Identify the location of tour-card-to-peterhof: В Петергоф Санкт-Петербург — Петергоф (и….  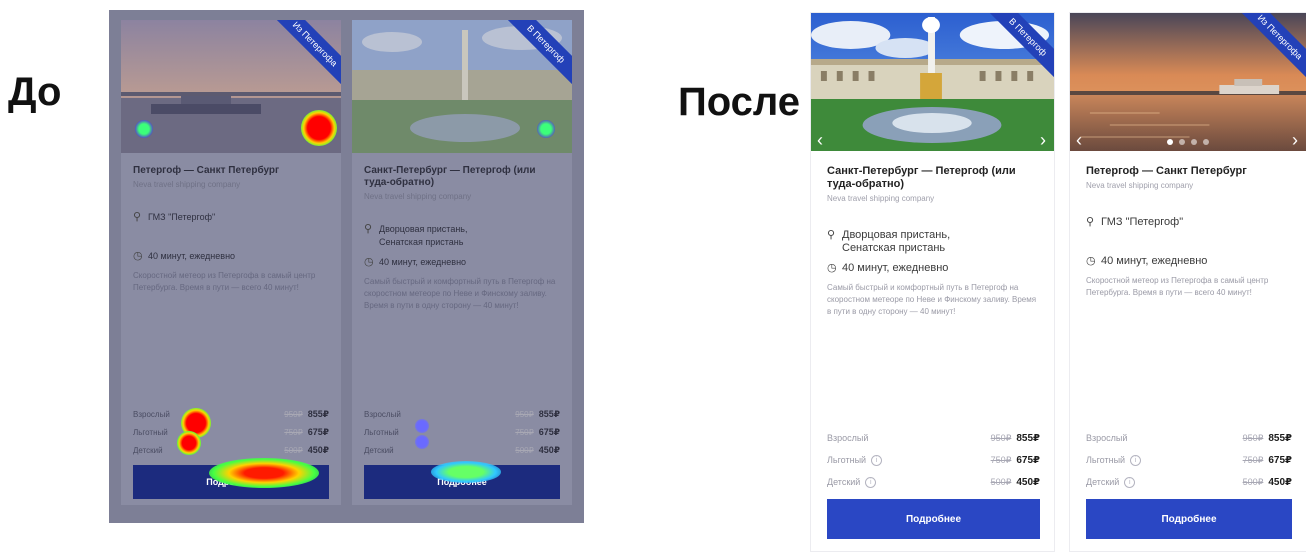
(462, 262).